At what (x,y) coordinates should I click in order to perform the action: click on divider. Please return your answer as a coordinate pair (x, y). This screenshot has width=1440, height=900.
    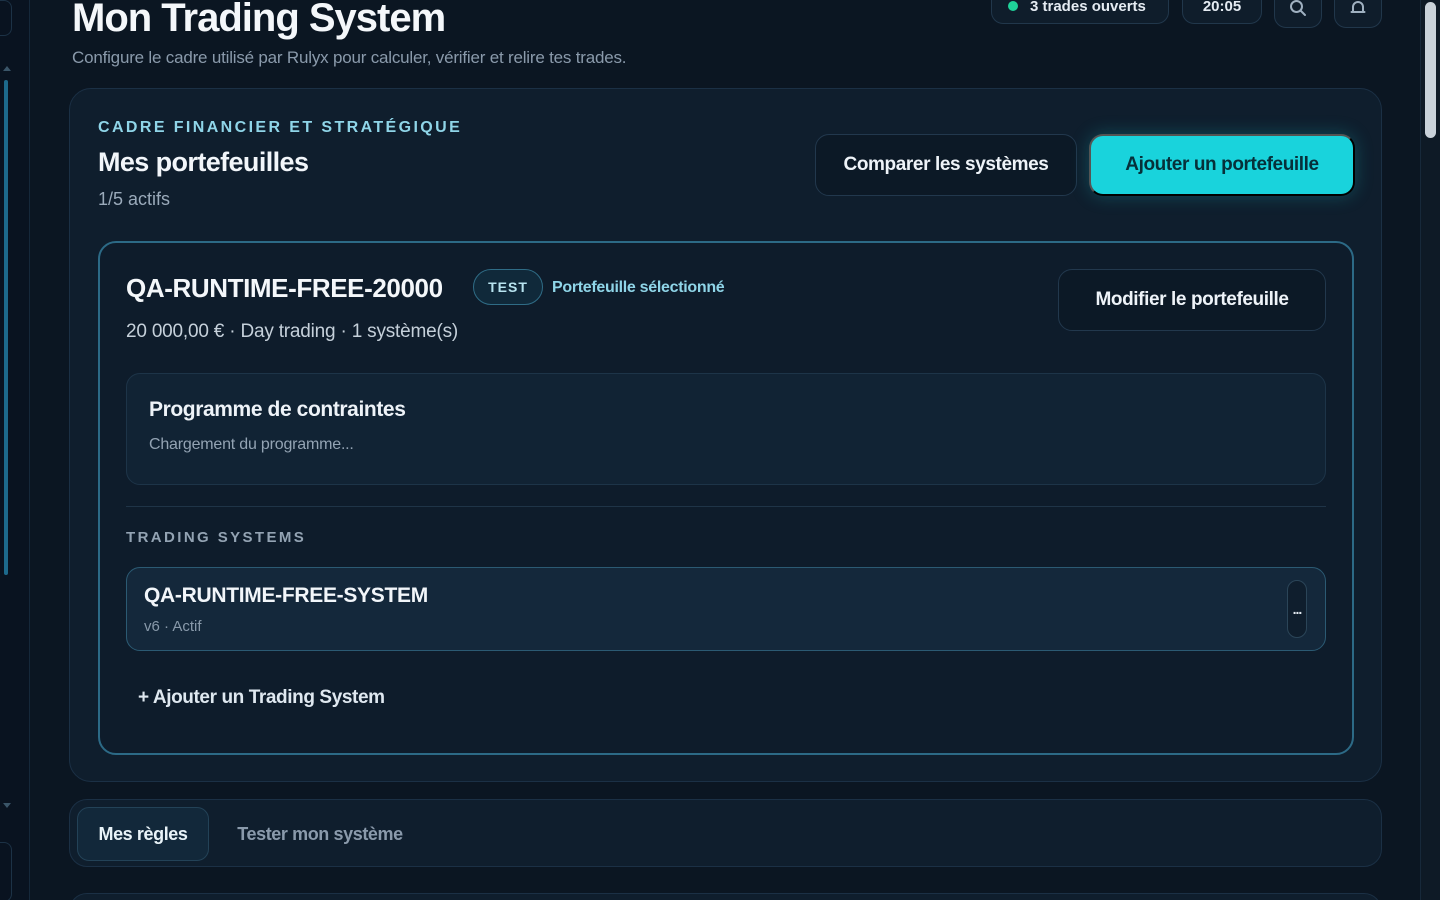
    Looking at the image, I should click on (726, 506).